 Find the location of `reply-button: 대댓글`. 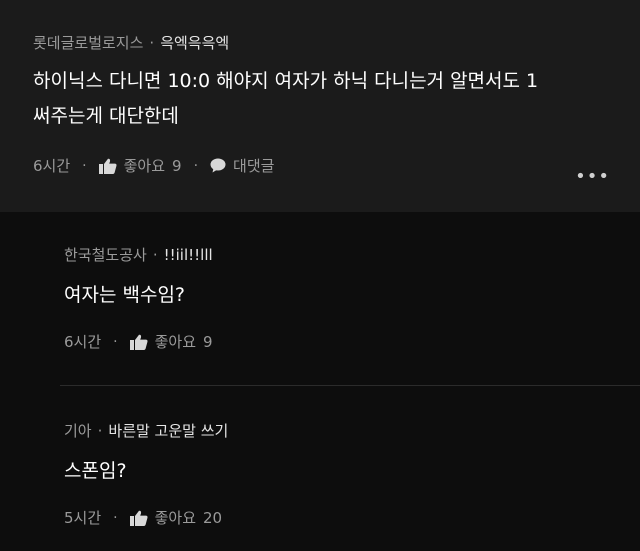

reply-button: 대댓글 is located at coordinates (242, 165).